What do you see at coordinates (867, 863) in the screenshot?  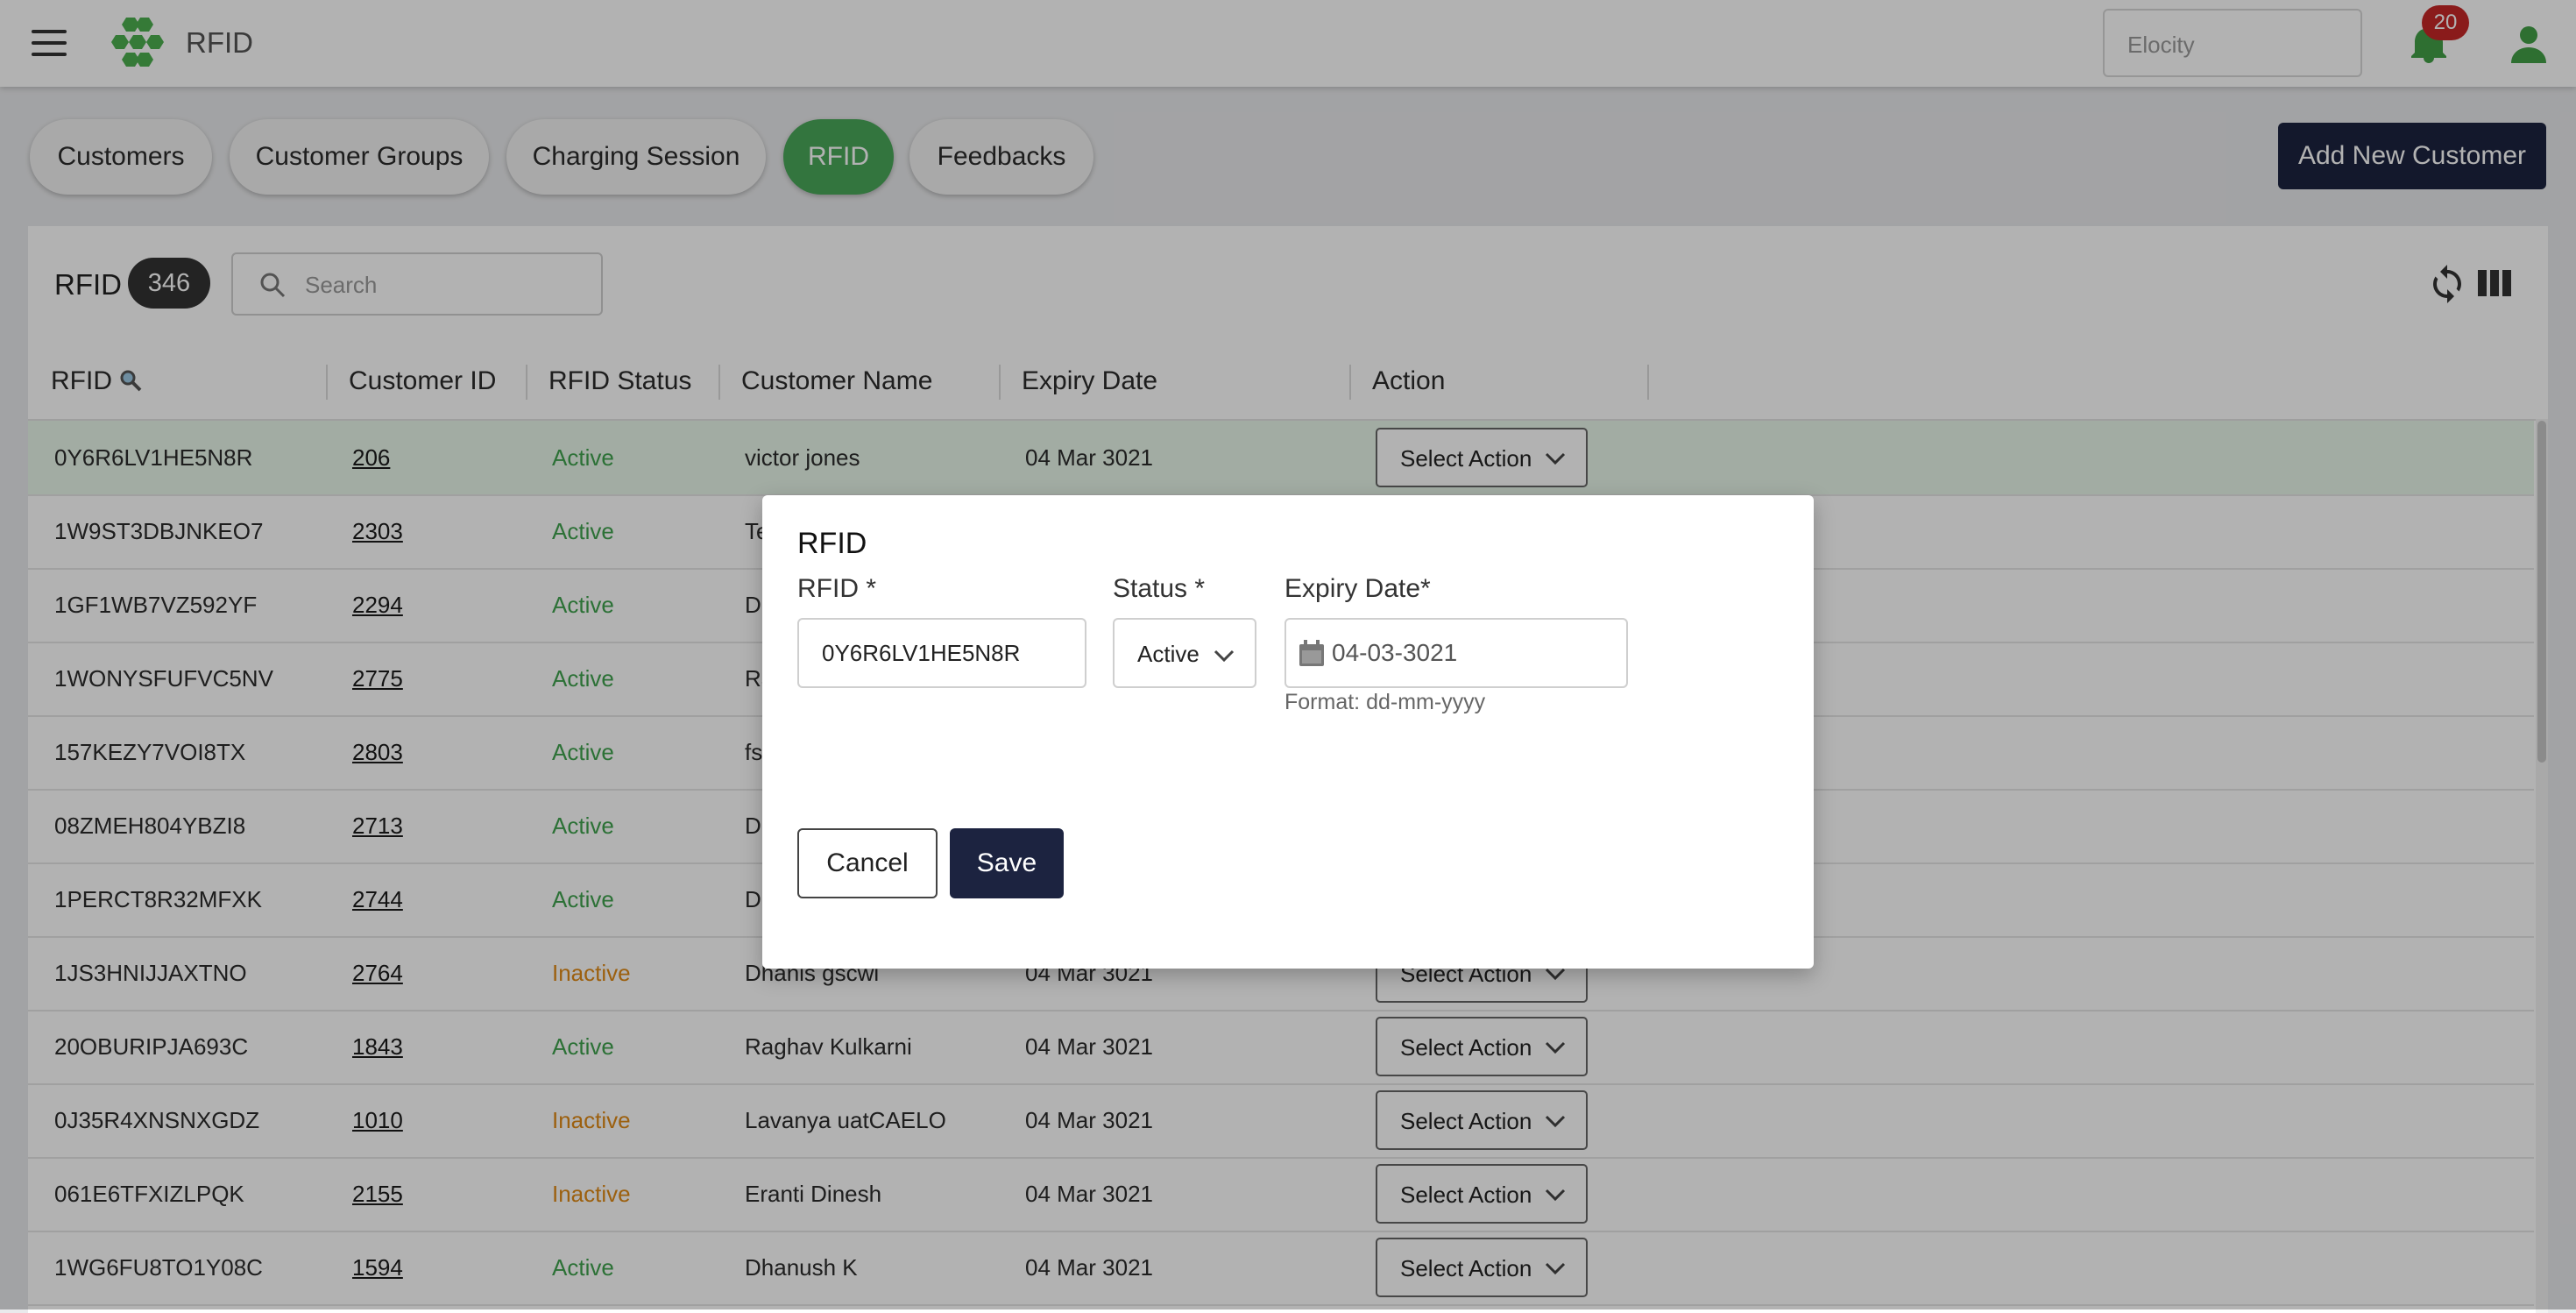 I see `cancel-button: Cancel` at bounding box center [867, 863].